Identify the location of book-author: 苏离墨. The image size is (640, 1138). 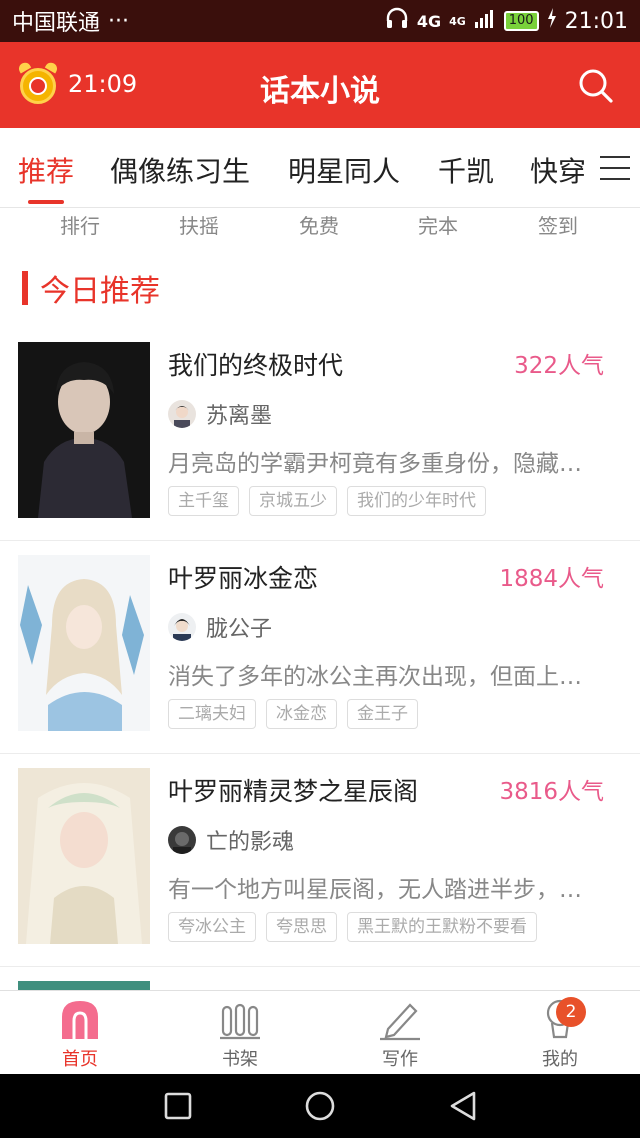
(220, 414).